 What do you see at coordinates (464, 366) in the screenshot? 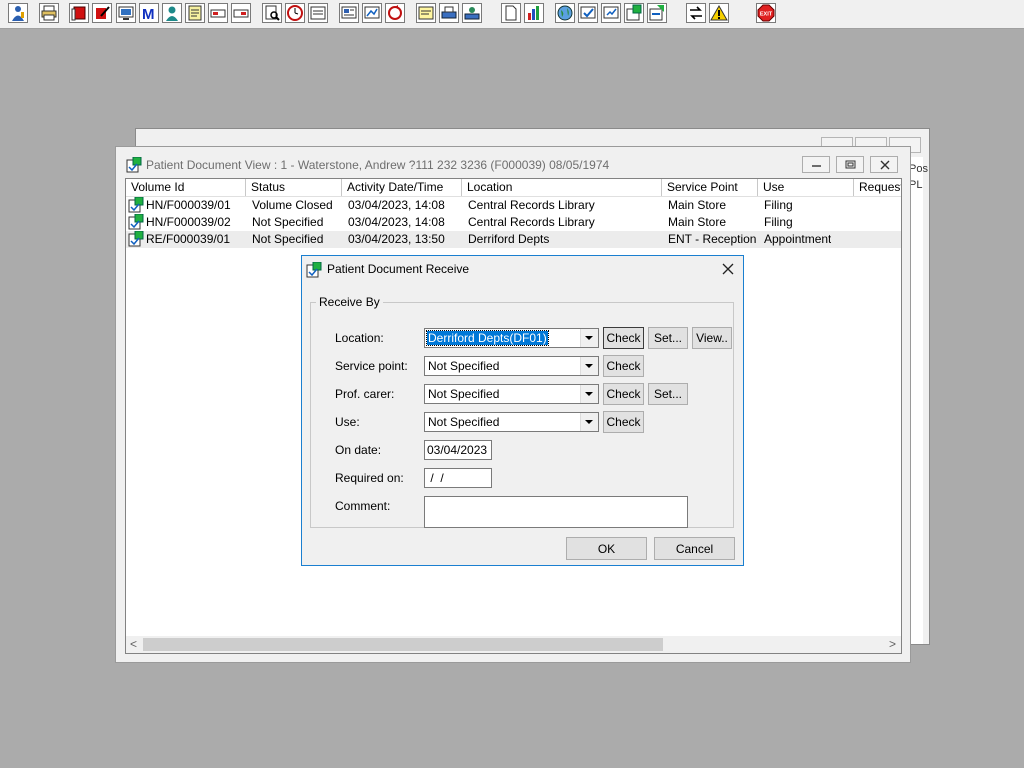
I see `service-point-value: Not Specified` at bounding box center [464, 366].